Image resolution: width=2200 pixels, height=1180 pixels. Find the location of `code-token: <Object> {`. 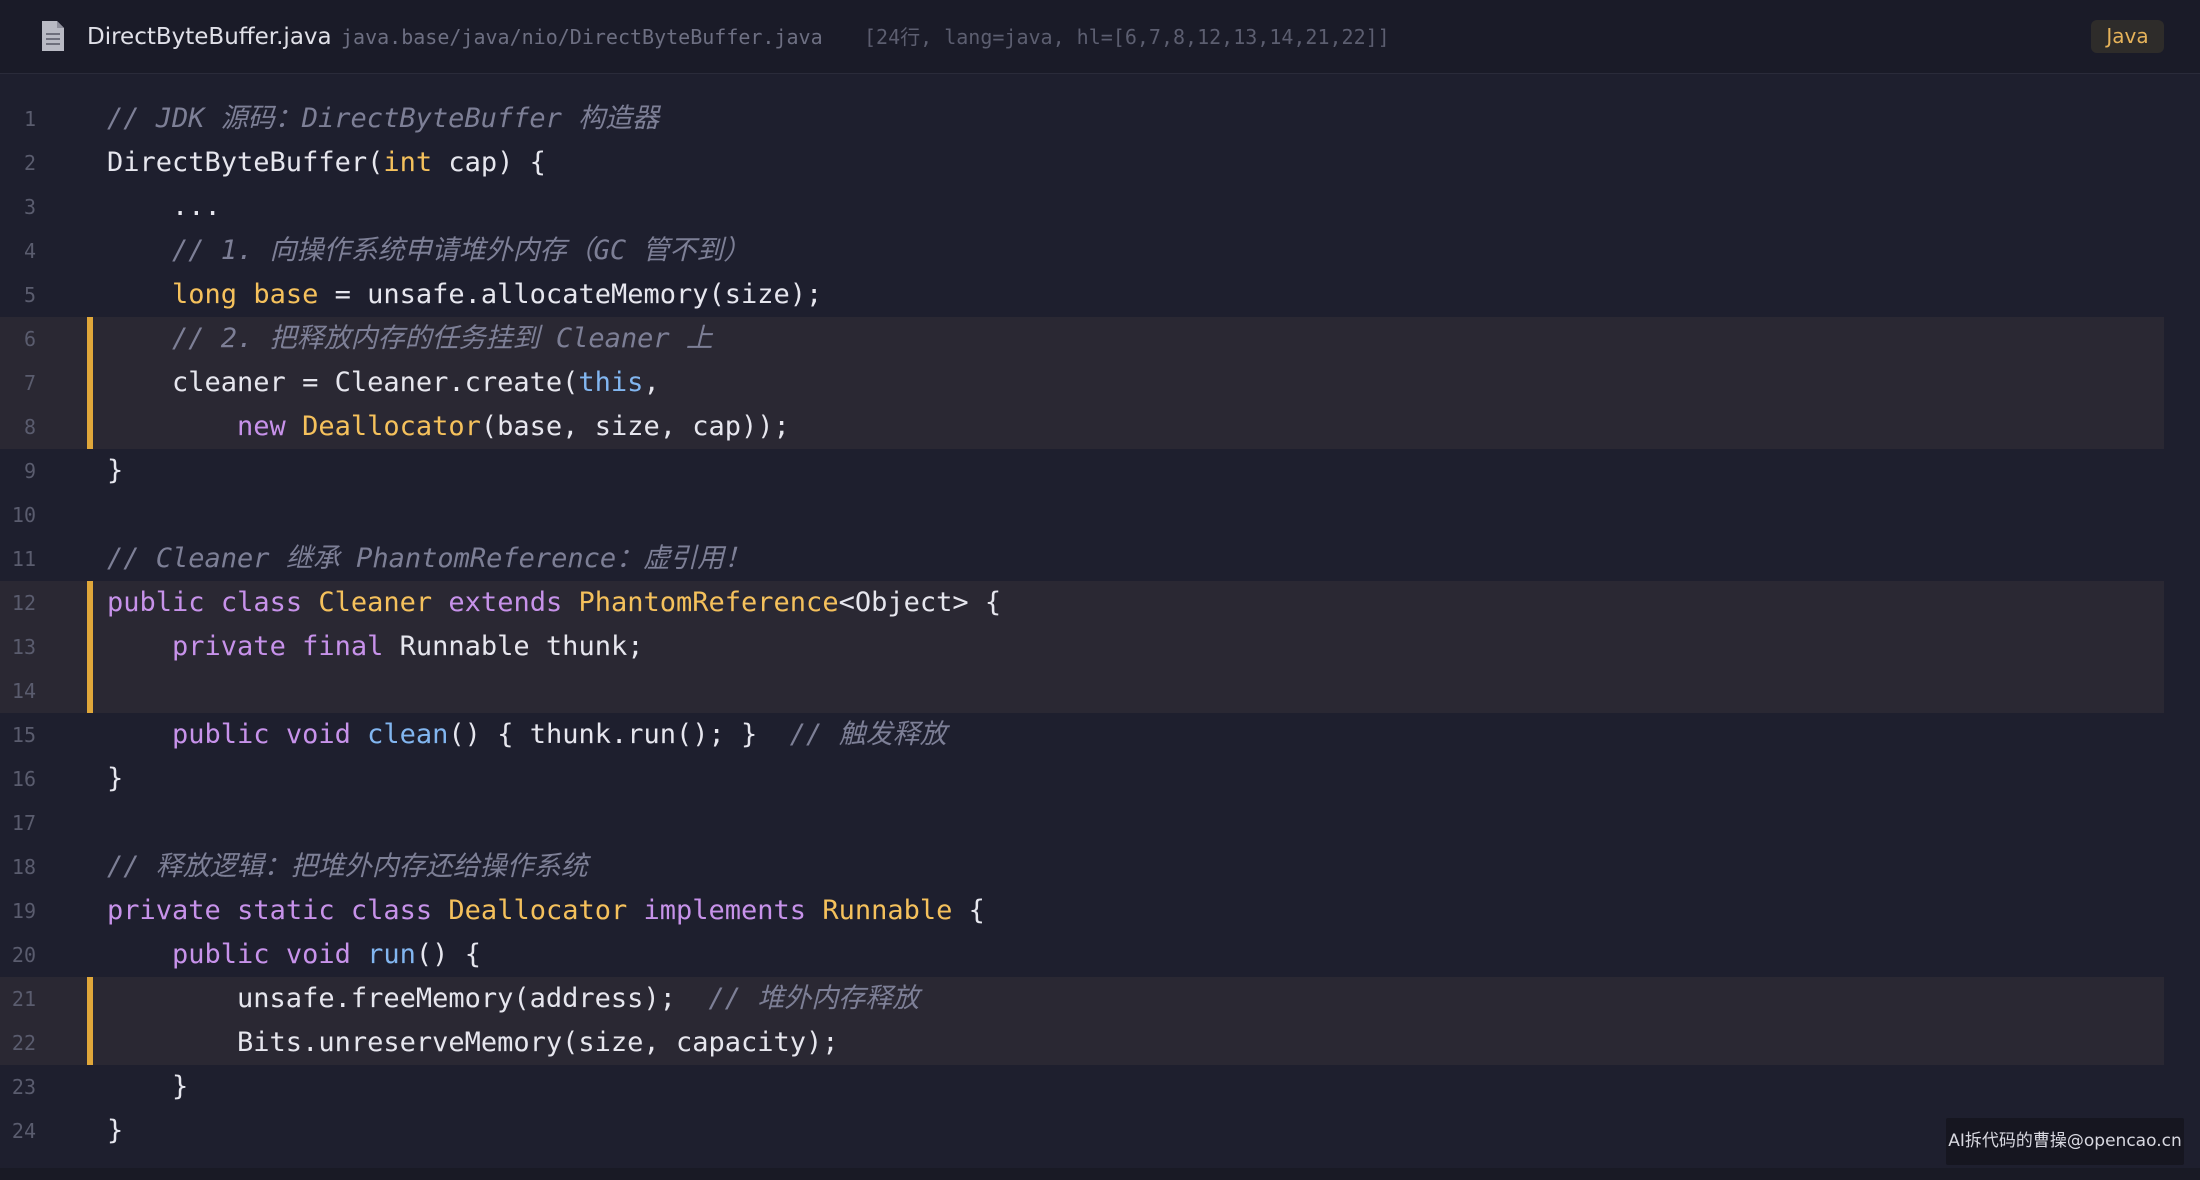

code-token: <Object> { is located at coordinates (920, 602).